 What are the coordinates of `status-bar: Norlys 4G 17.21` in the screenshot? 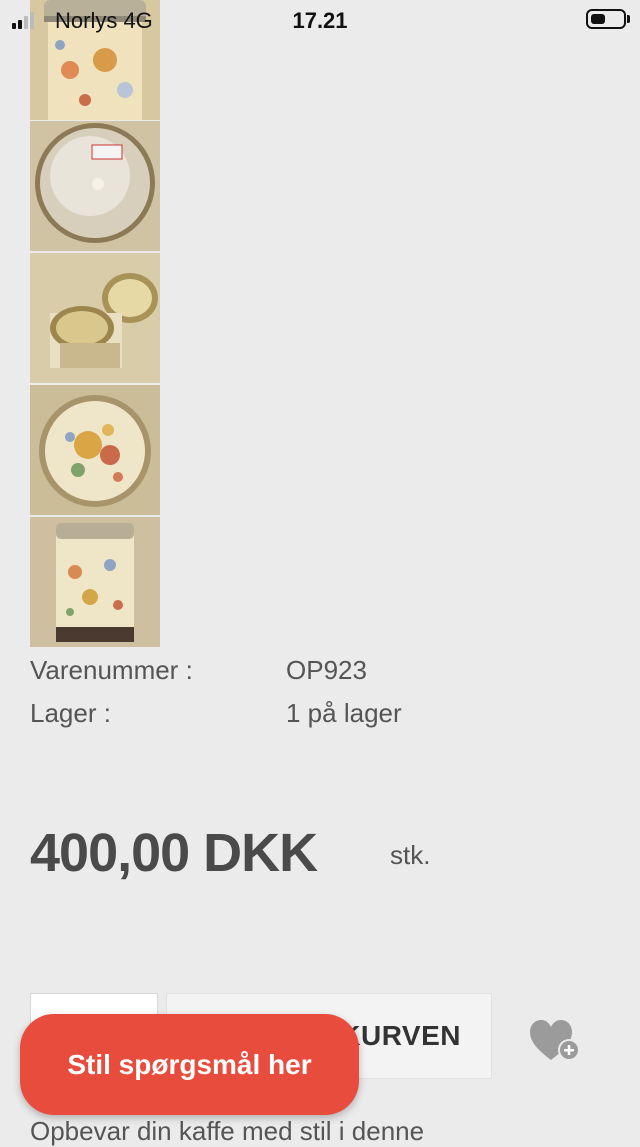 It's located at (320, 20).